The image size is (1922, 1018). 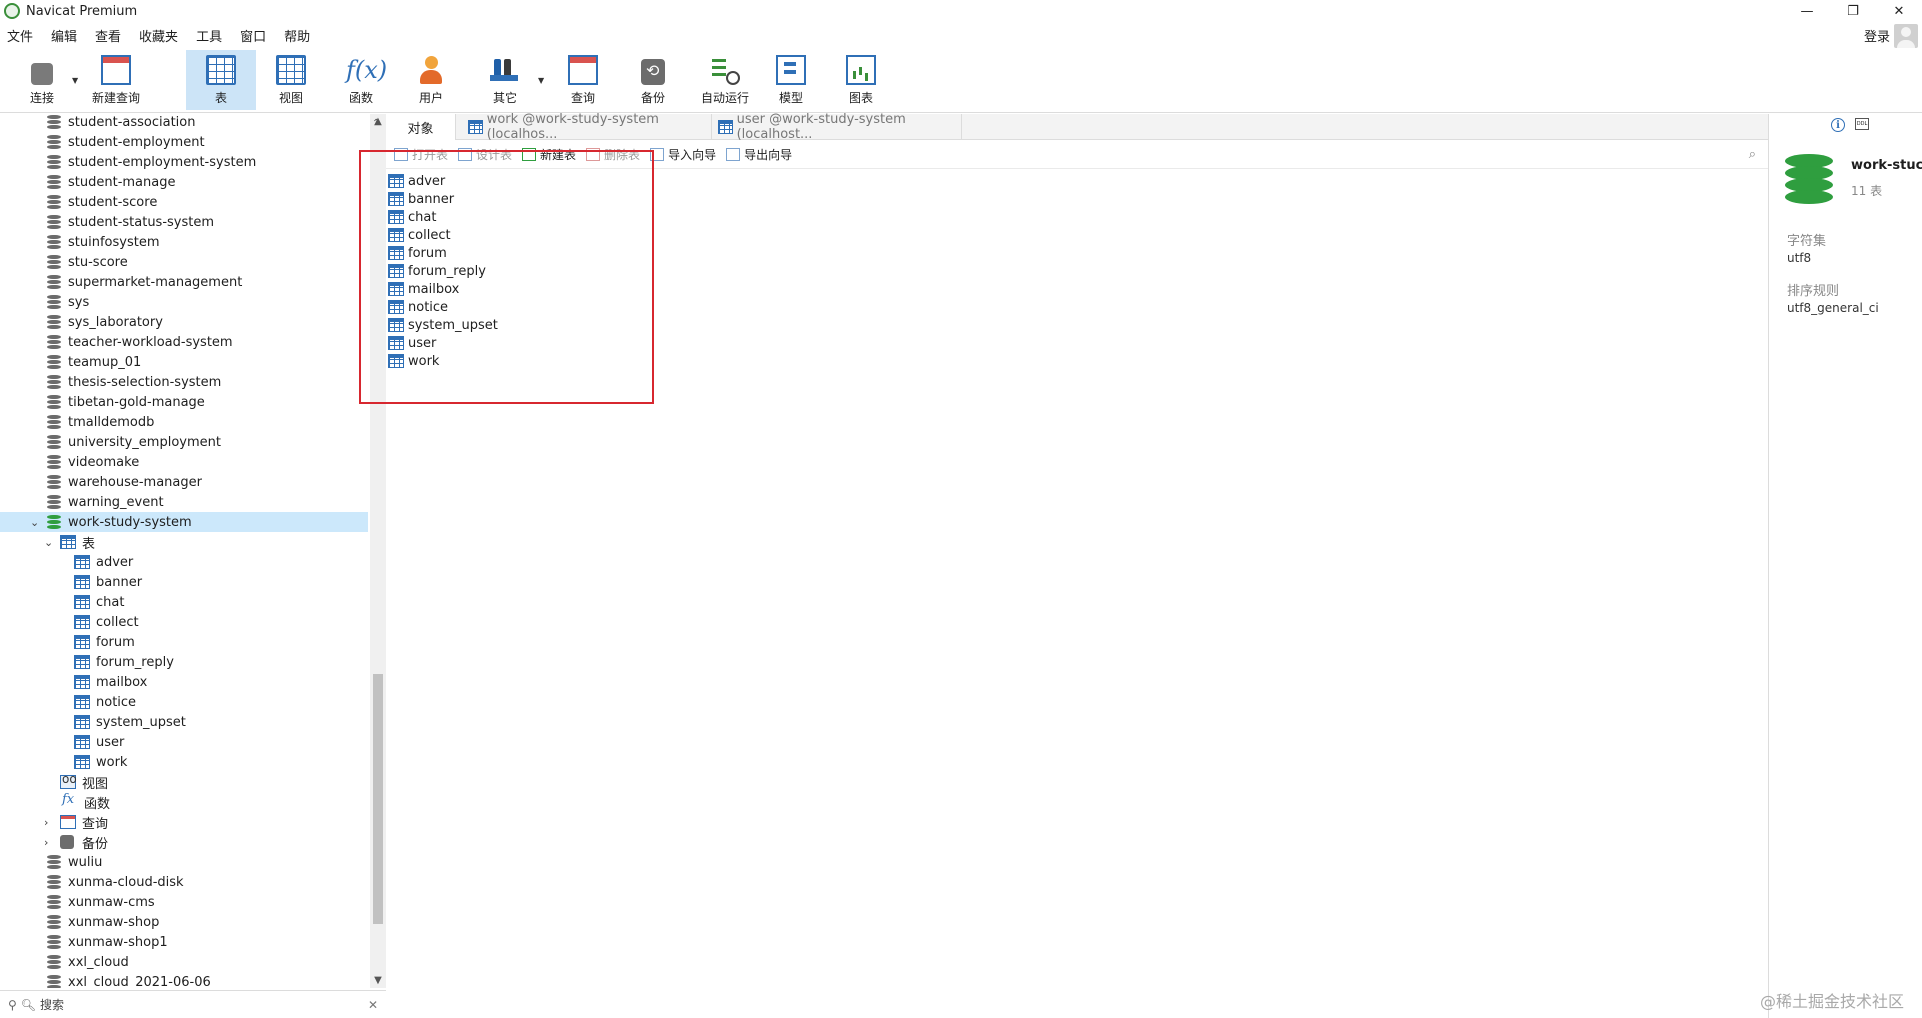 What do you see at coordinates (184, 942) in the screenshot?
I see `database-item: xunmaw-shop1` at bounding box center [184, 942].